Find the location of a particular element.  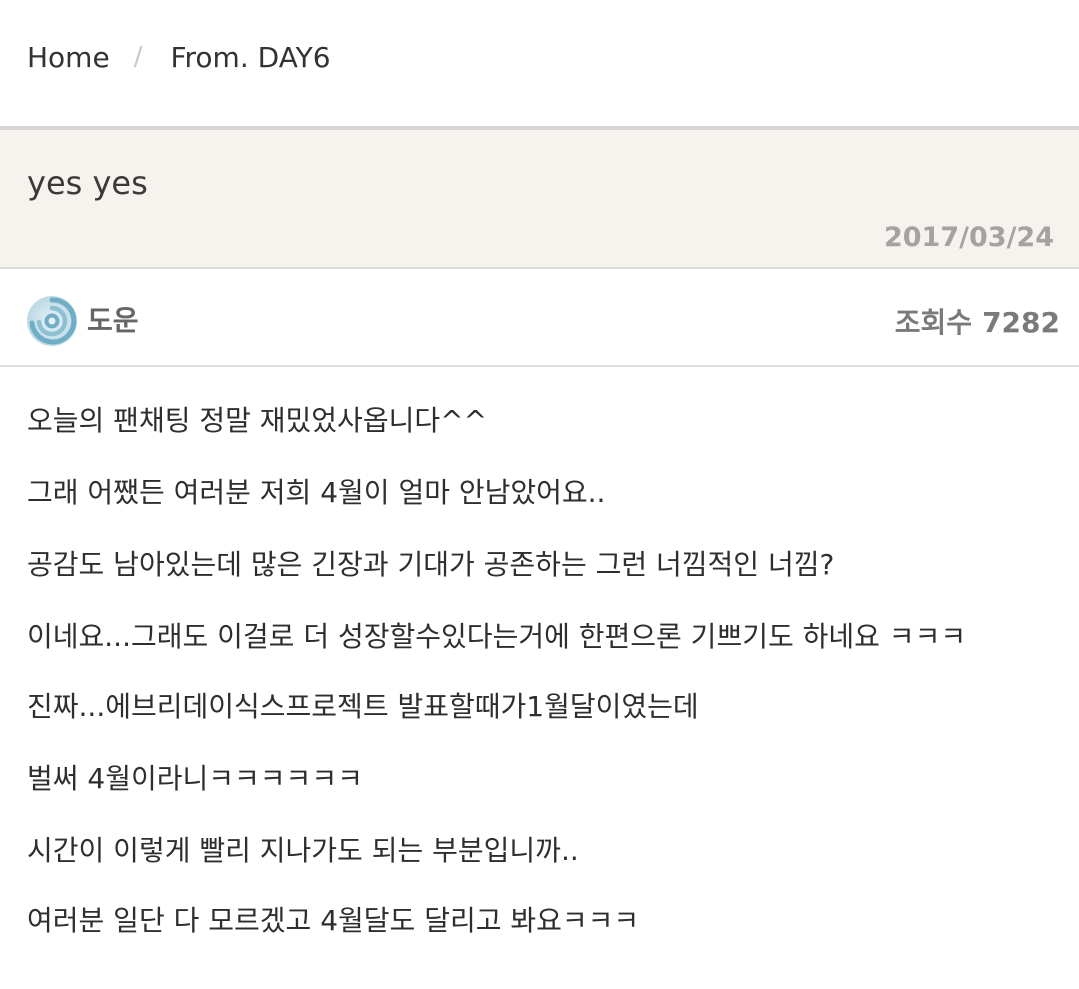

body-line: 벌써 4월이라니ㅋㅋㅋㅋㅋㅋ is located at coordinates (195, 778).